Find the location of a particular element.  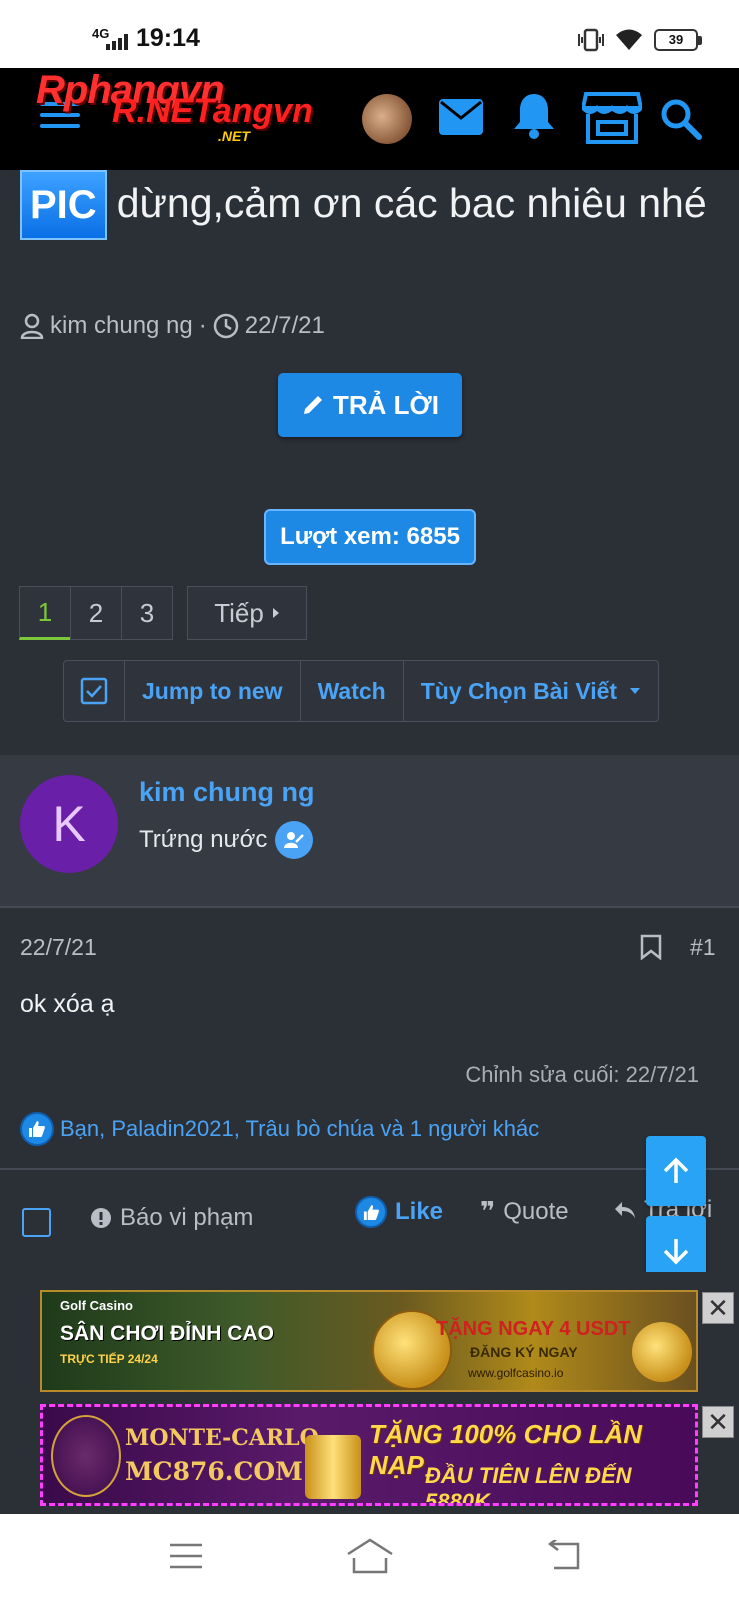

home-icon is located at coordinates (370, 1556).